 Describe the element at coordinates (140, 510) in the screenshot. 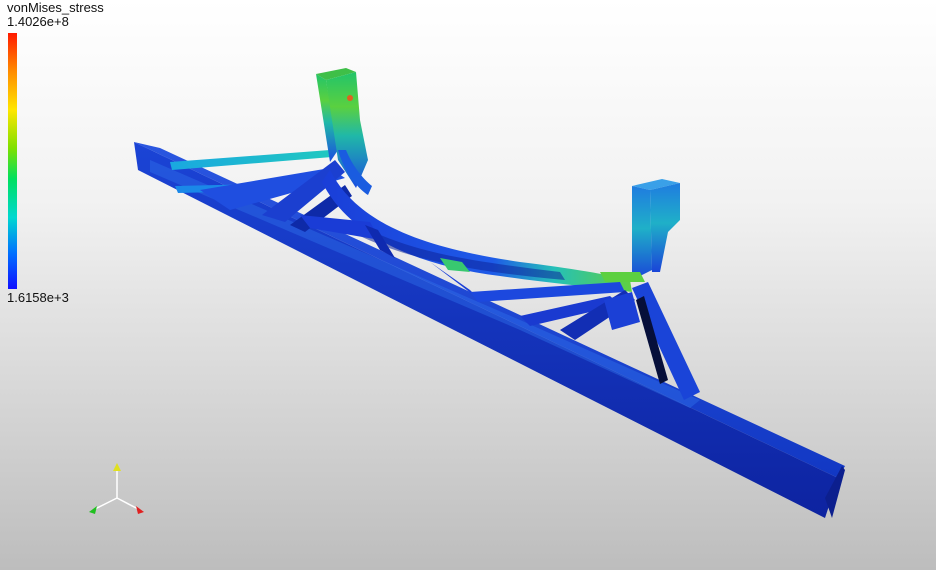

I see `x-axis-arrow` at that location.